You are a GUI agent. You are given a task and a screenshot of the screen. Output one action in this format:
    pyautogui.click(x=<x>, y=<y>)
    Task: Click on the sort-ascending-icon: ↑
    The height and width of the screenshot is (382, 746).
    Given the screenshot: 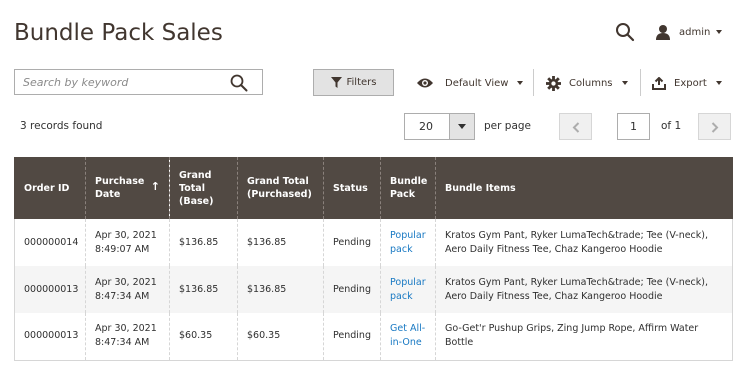 What is the action you would take?
    pyautogui.click(x=155, y=186)
    